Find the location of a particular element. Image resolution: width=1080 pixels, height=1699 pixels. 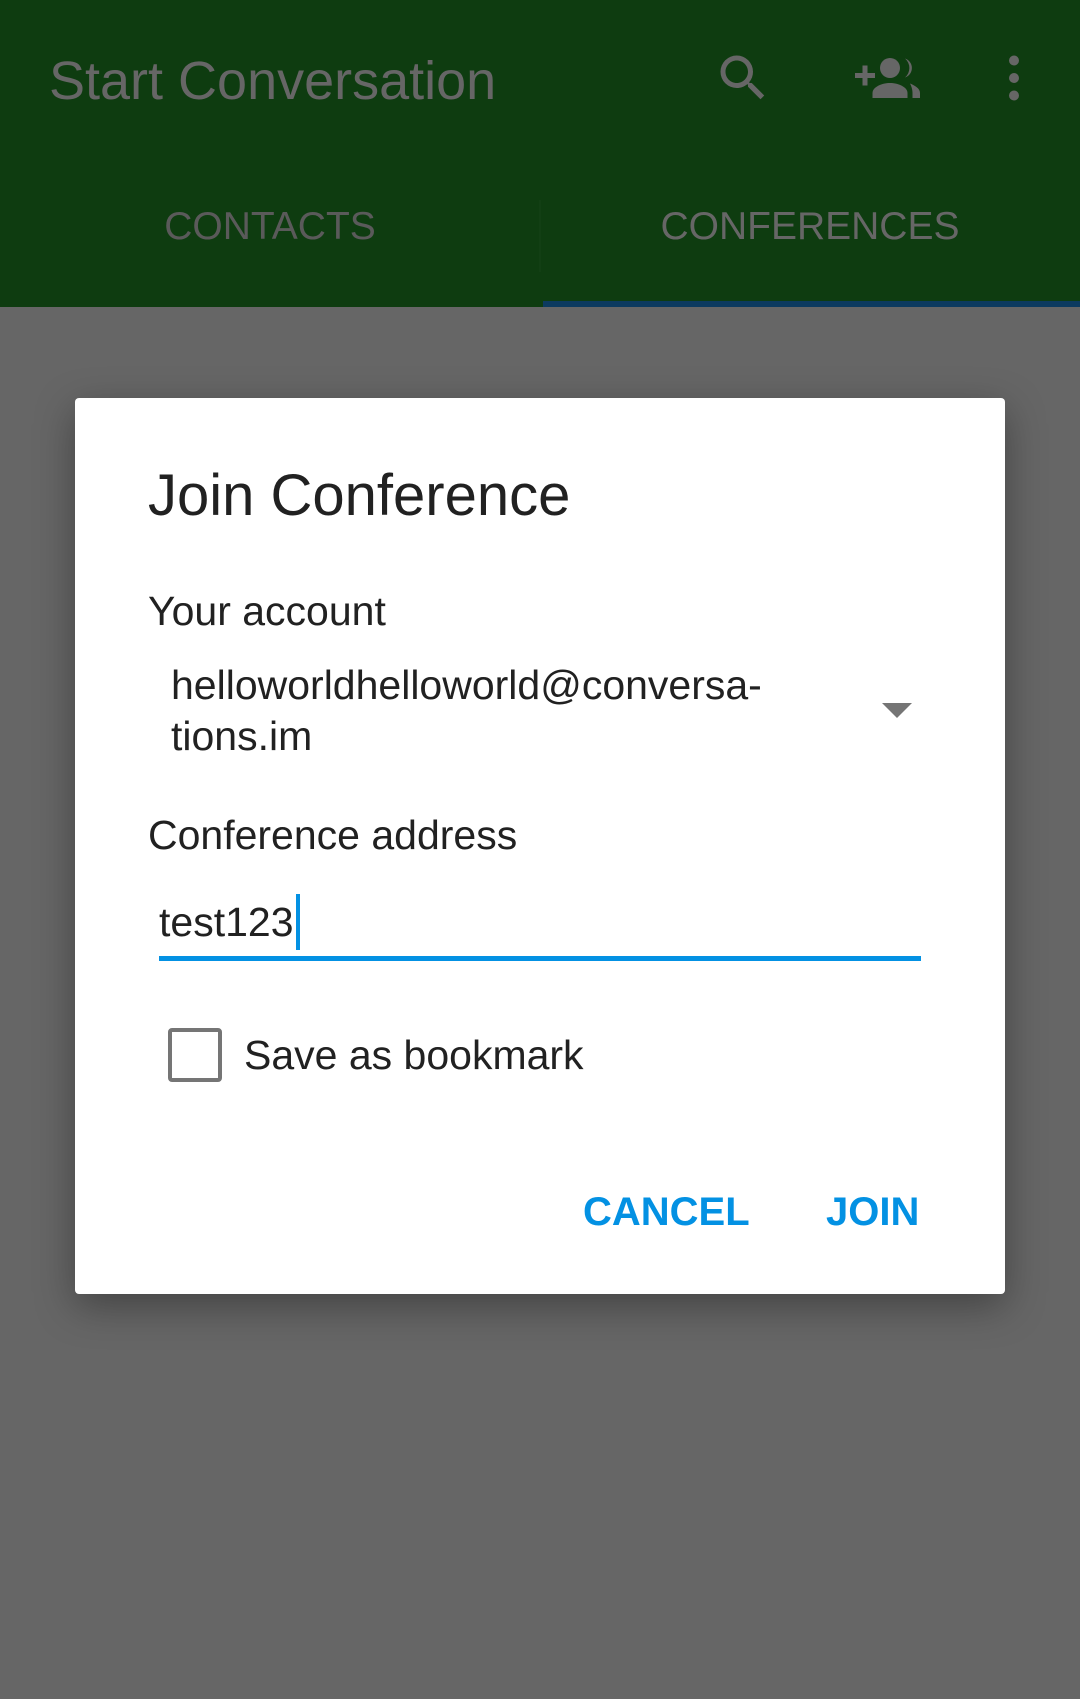

tab-indicator is located at coordinates (811, 304).